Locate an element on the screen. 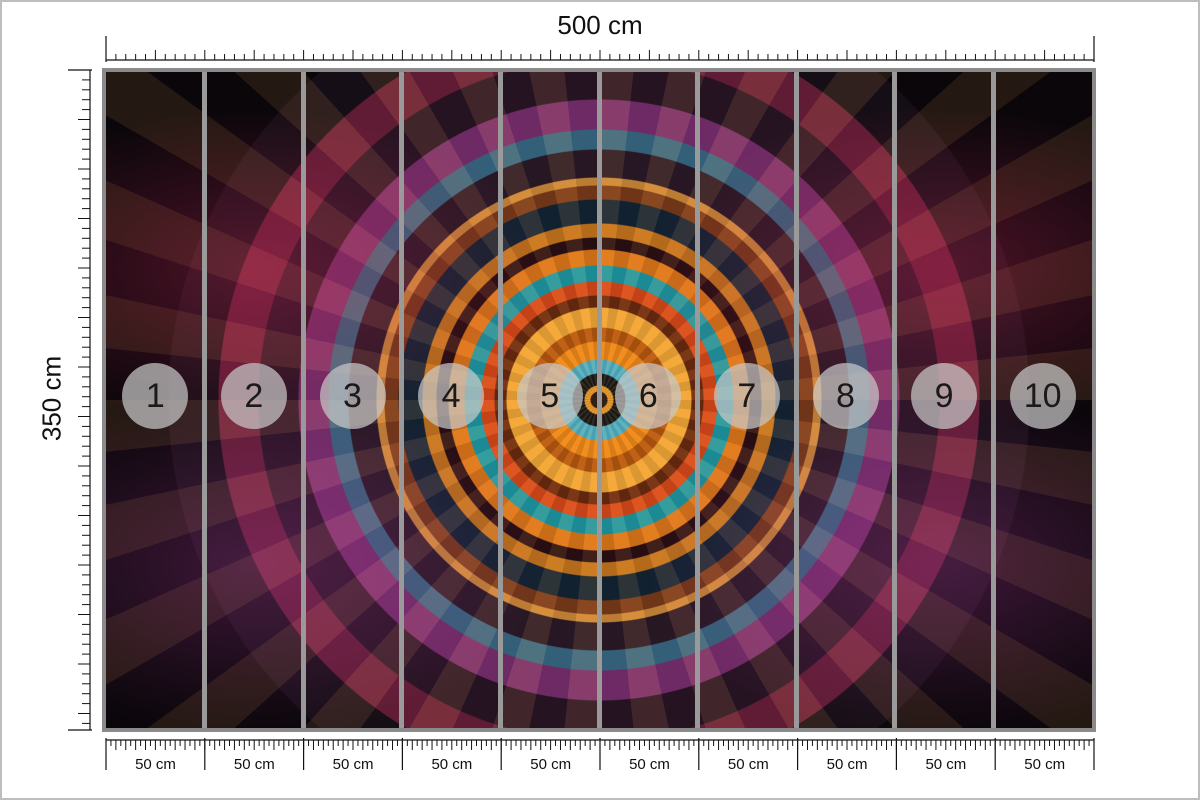 Image resolution: width=1200 pixels, height=800 pixels. panel-number-badge: 10 is located at coordinates (1042, 396).